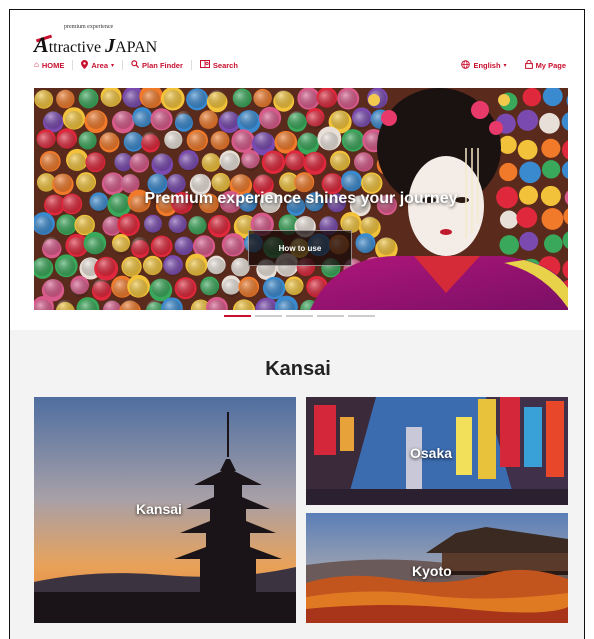 The height and width of the screenshot is (639, 594). I want to click on nav-area: Area ▾, so click(98, 65).